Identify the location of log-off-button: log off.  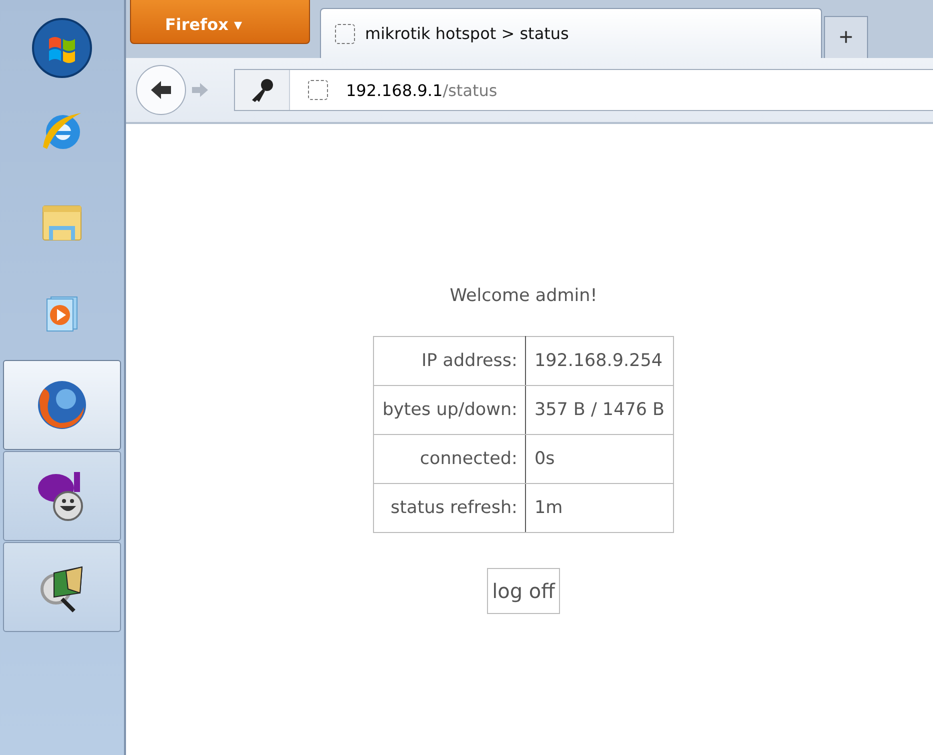
(523, 591).